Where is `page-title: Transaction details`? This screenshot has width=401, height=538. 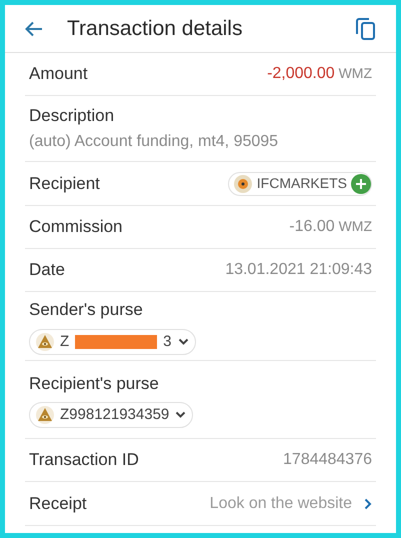 page-title: Transaction details is located at coordinates (155, 29).